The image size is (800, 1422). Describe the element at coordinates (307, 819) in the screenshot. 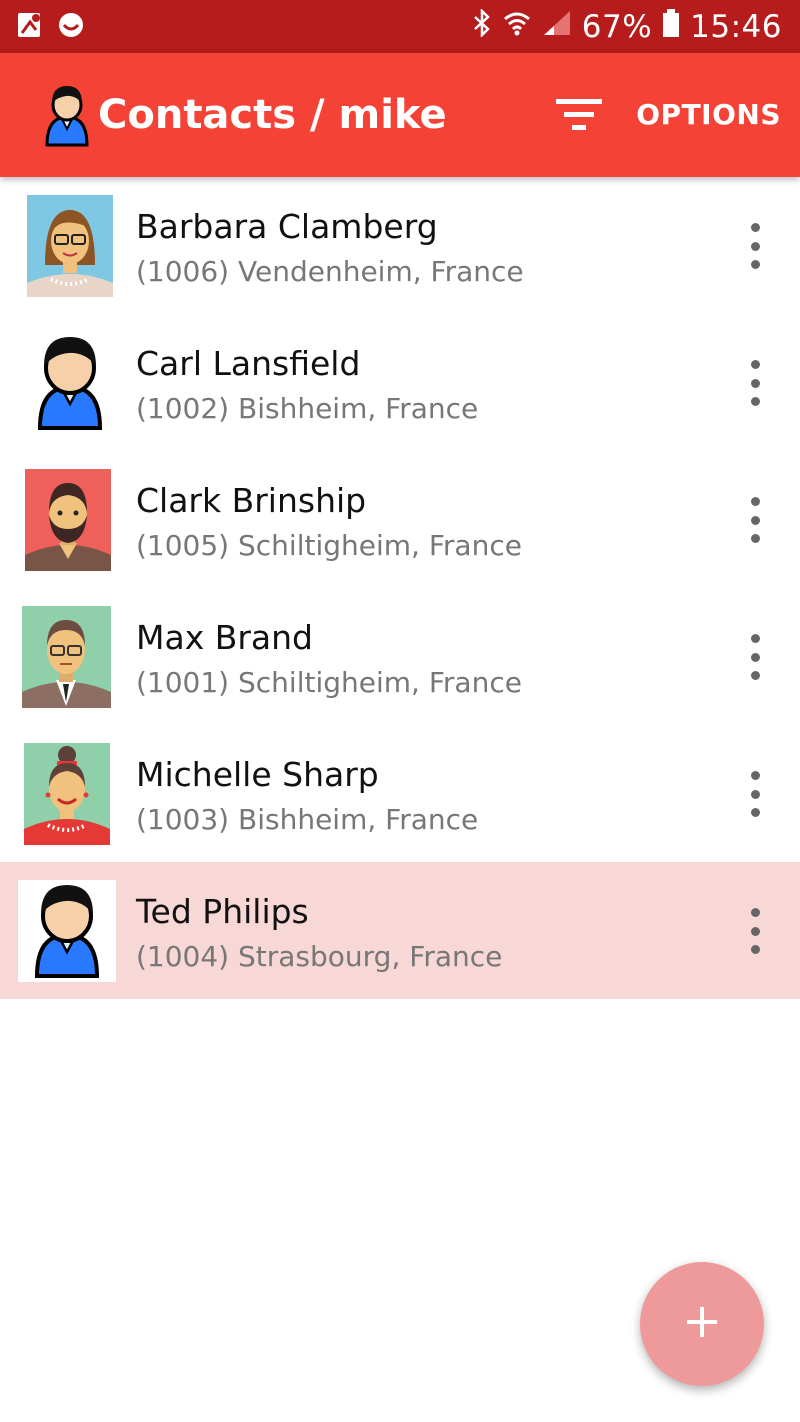

I see `contact-detail: (1003) Bishheim, France` at that location.